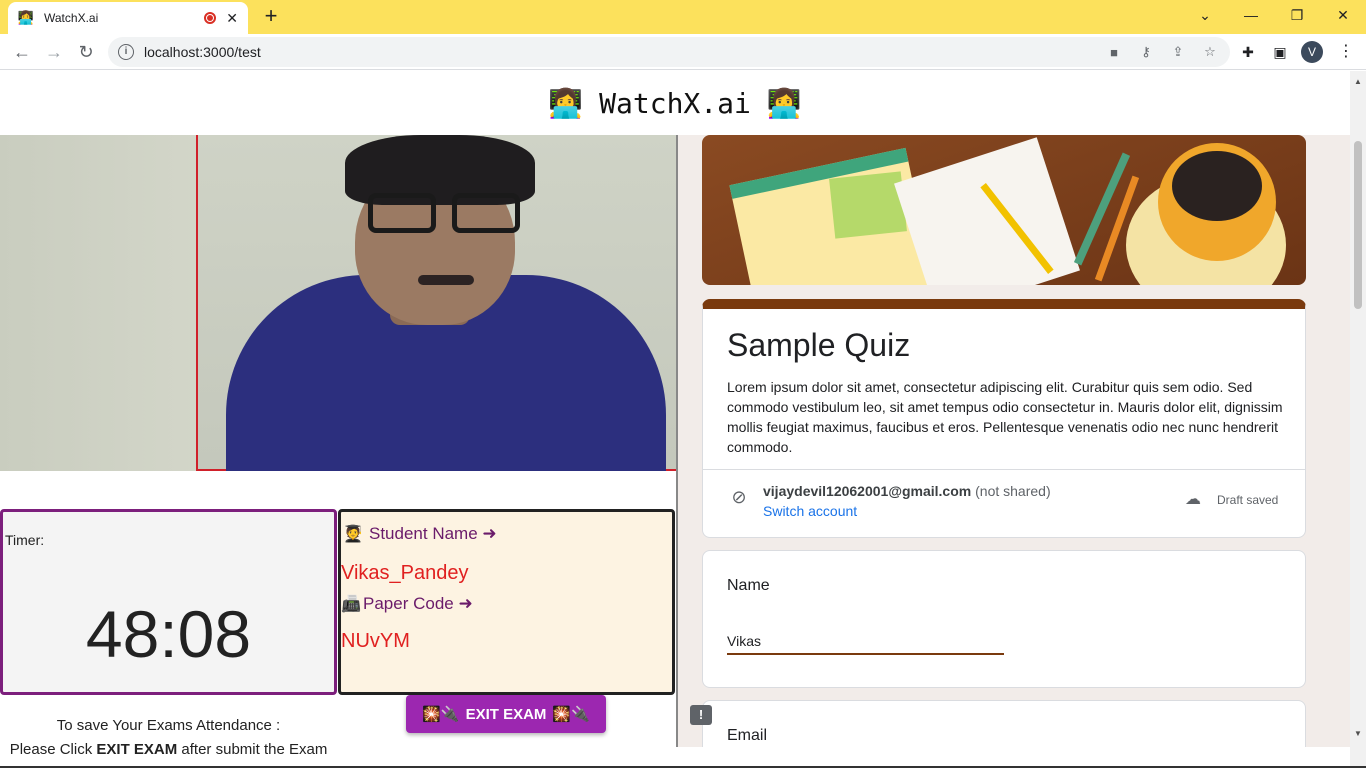 The width and height of the screenshot is (1366, 768). Describe the element at coordinates (351, 604) in the screenshot. I see `fax-icon: 📠` at that location.